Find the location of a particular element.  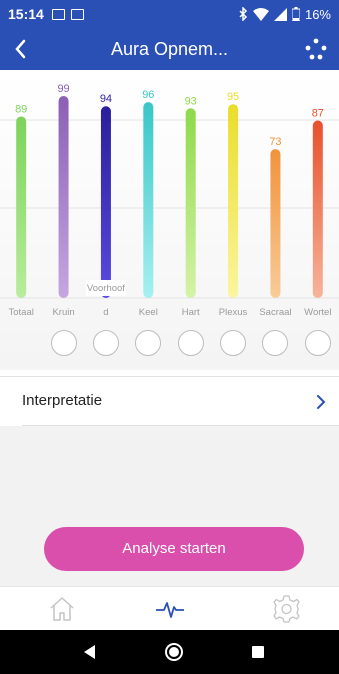

settings-gear-icon is located at coordinates (286, 609).